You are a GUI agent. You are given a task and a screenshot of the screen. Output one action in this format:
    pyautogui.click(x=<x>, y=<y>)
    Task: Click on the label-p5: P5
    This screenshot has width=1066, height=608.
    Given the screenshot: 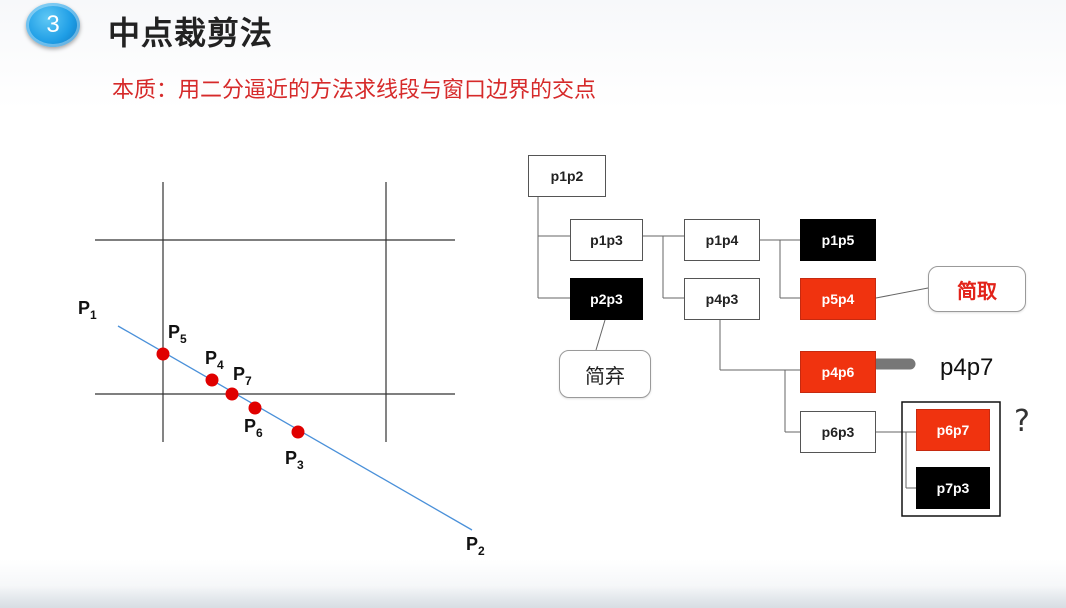 What is the action you would take?
    pyautogui.click(x=177, y=334)
    